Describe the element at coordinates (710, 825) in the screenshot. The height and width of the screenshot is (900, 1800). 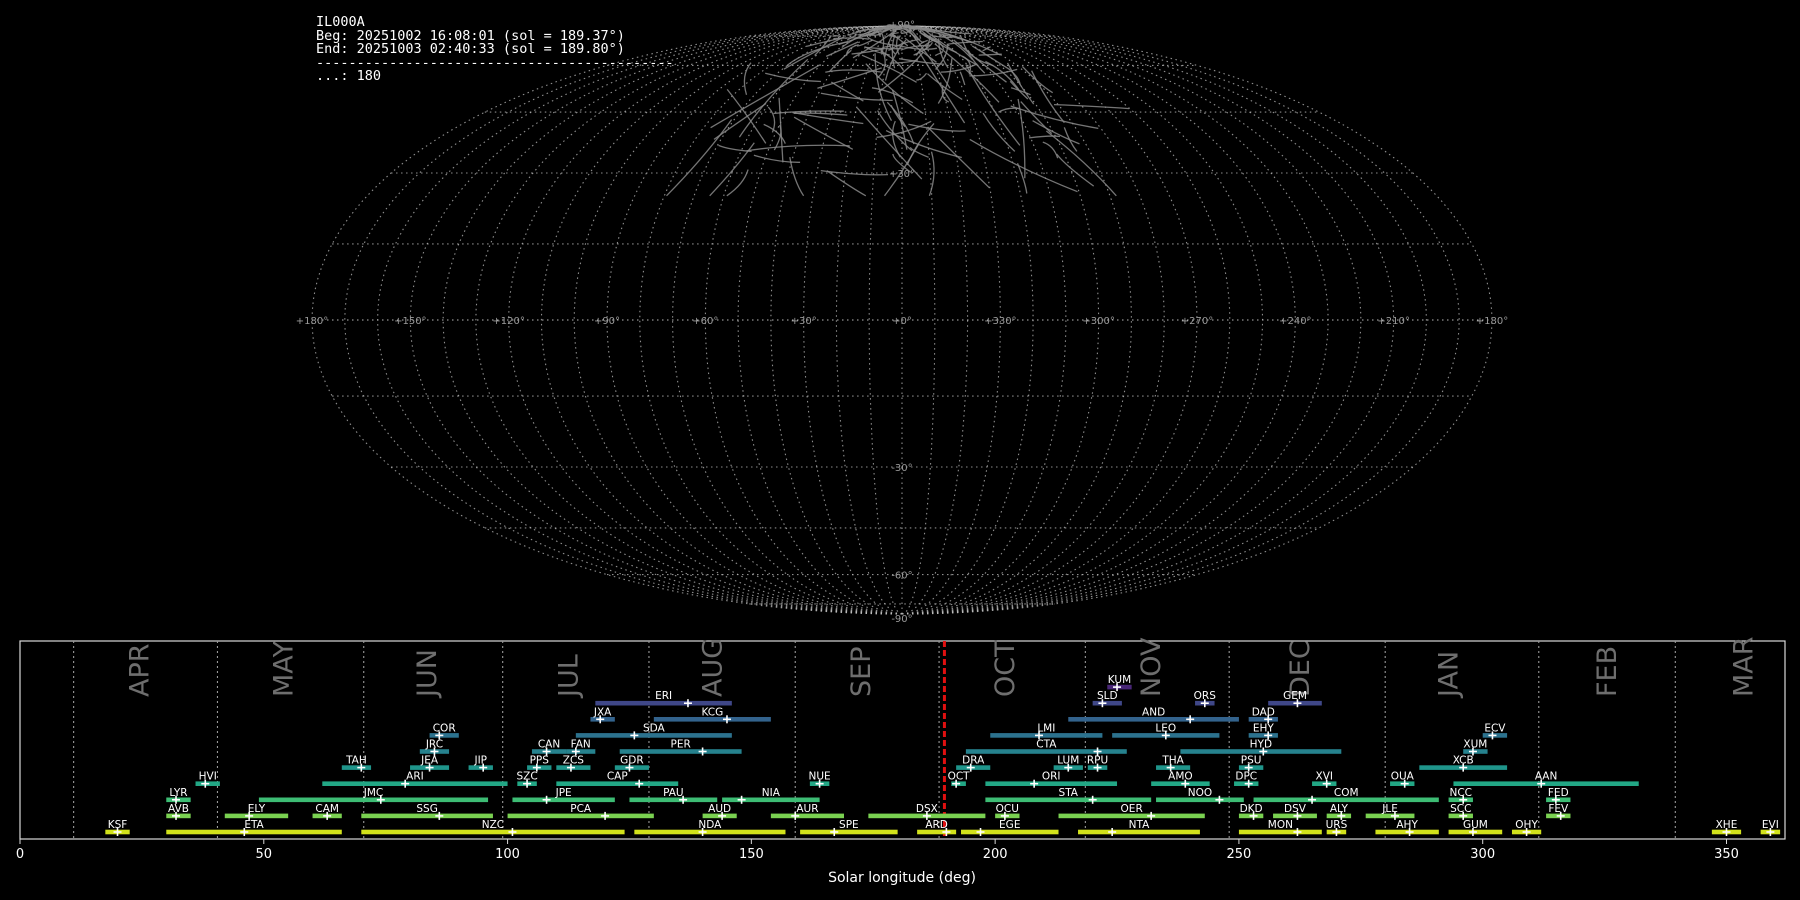
I see `shower-label: NDA` at that location.